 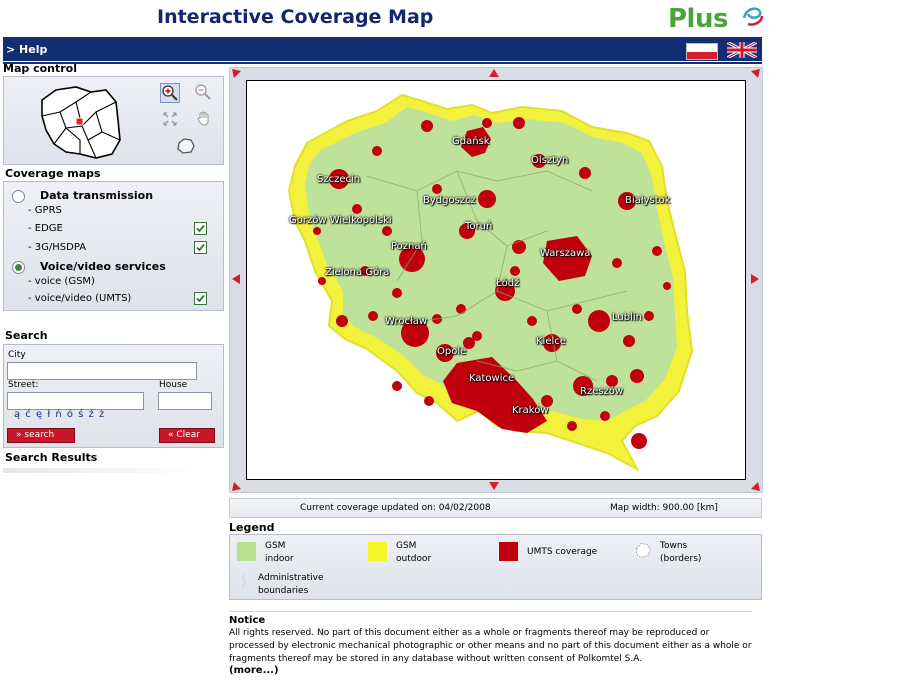 What do you see at coordinates (377, 551) in the screenshot?
I see `gsm-outdoor-swatch` at bounding box center [377, 551].